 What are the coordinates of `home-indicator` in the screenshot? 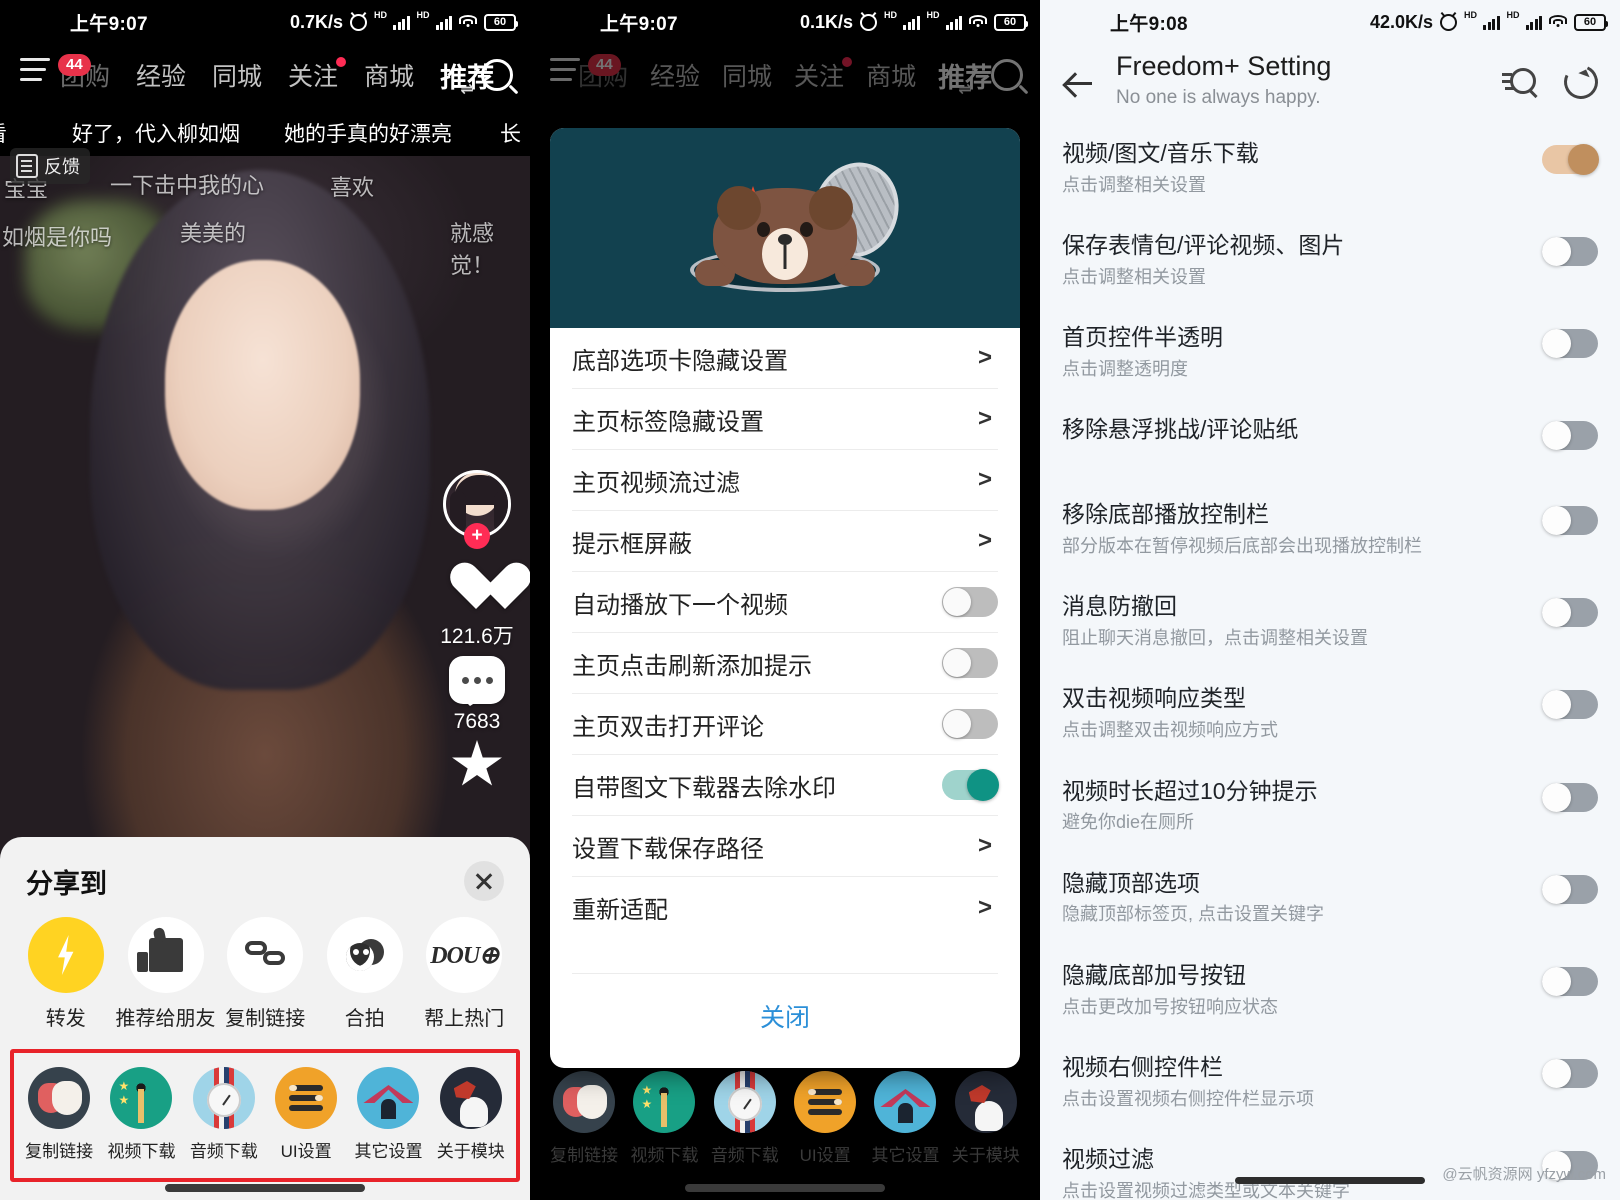 It's located at (1330, 1180).